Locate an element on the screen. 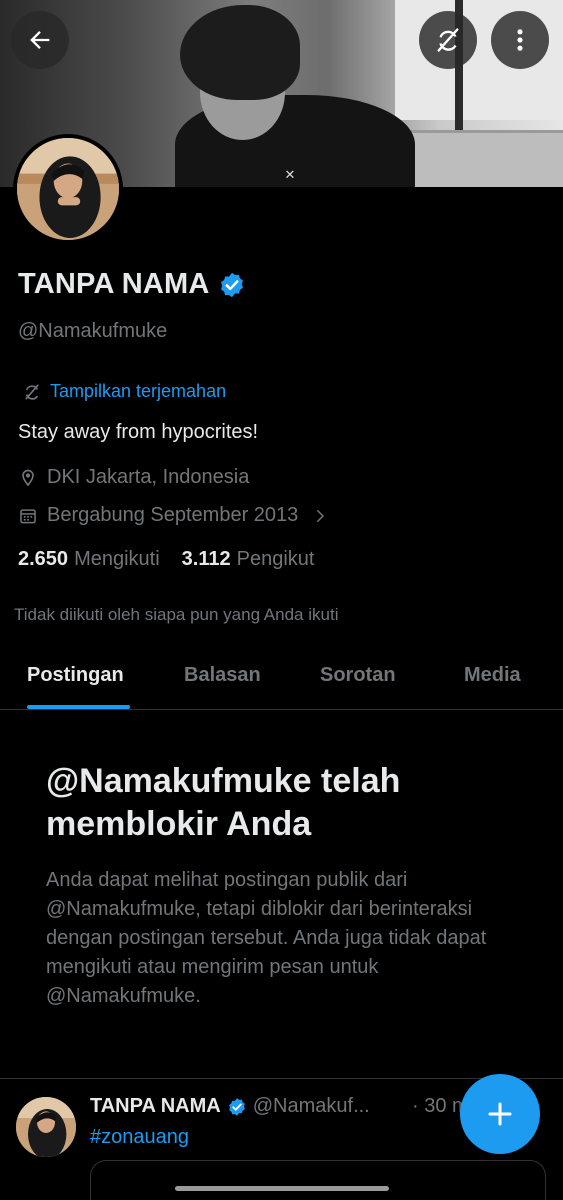 Image resolution: width=563 pixels, height=1200 pixels. more-options-button is located at coordinates (520, 40).